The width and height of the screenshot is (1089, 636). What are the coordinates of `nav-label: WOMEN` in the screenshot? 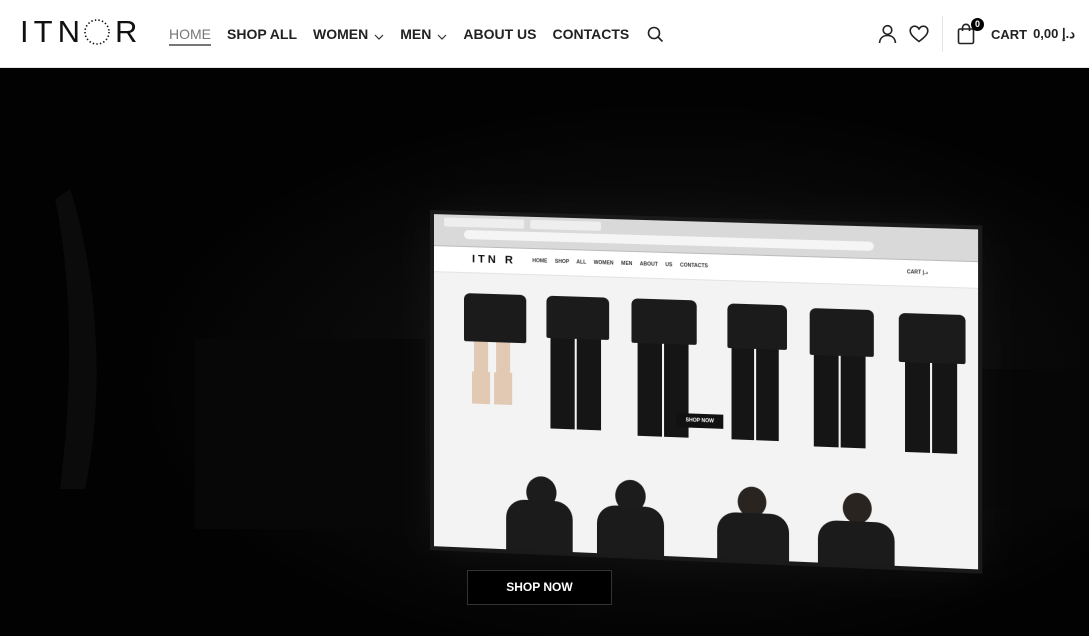 It's located at (341, 34).